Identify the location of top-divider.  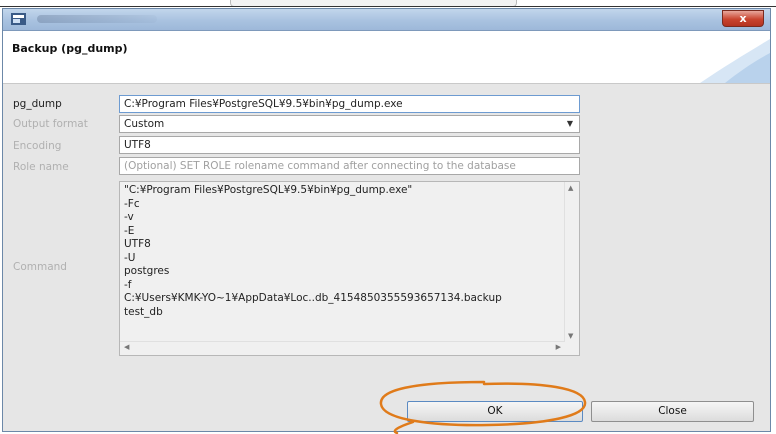
(388, 6).